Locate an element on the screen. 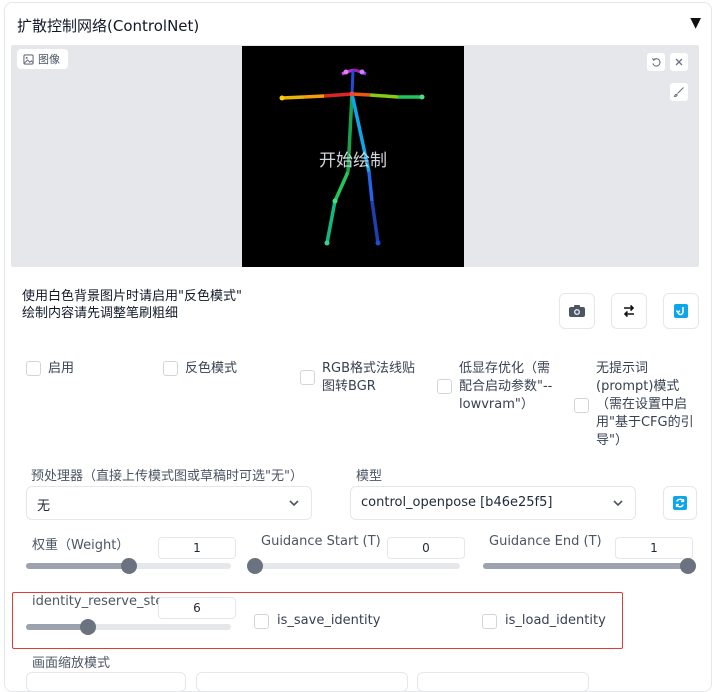 This screenshot has width=720, height=692. guidance-start-slider-thumb is located at coordinates (255, 566).